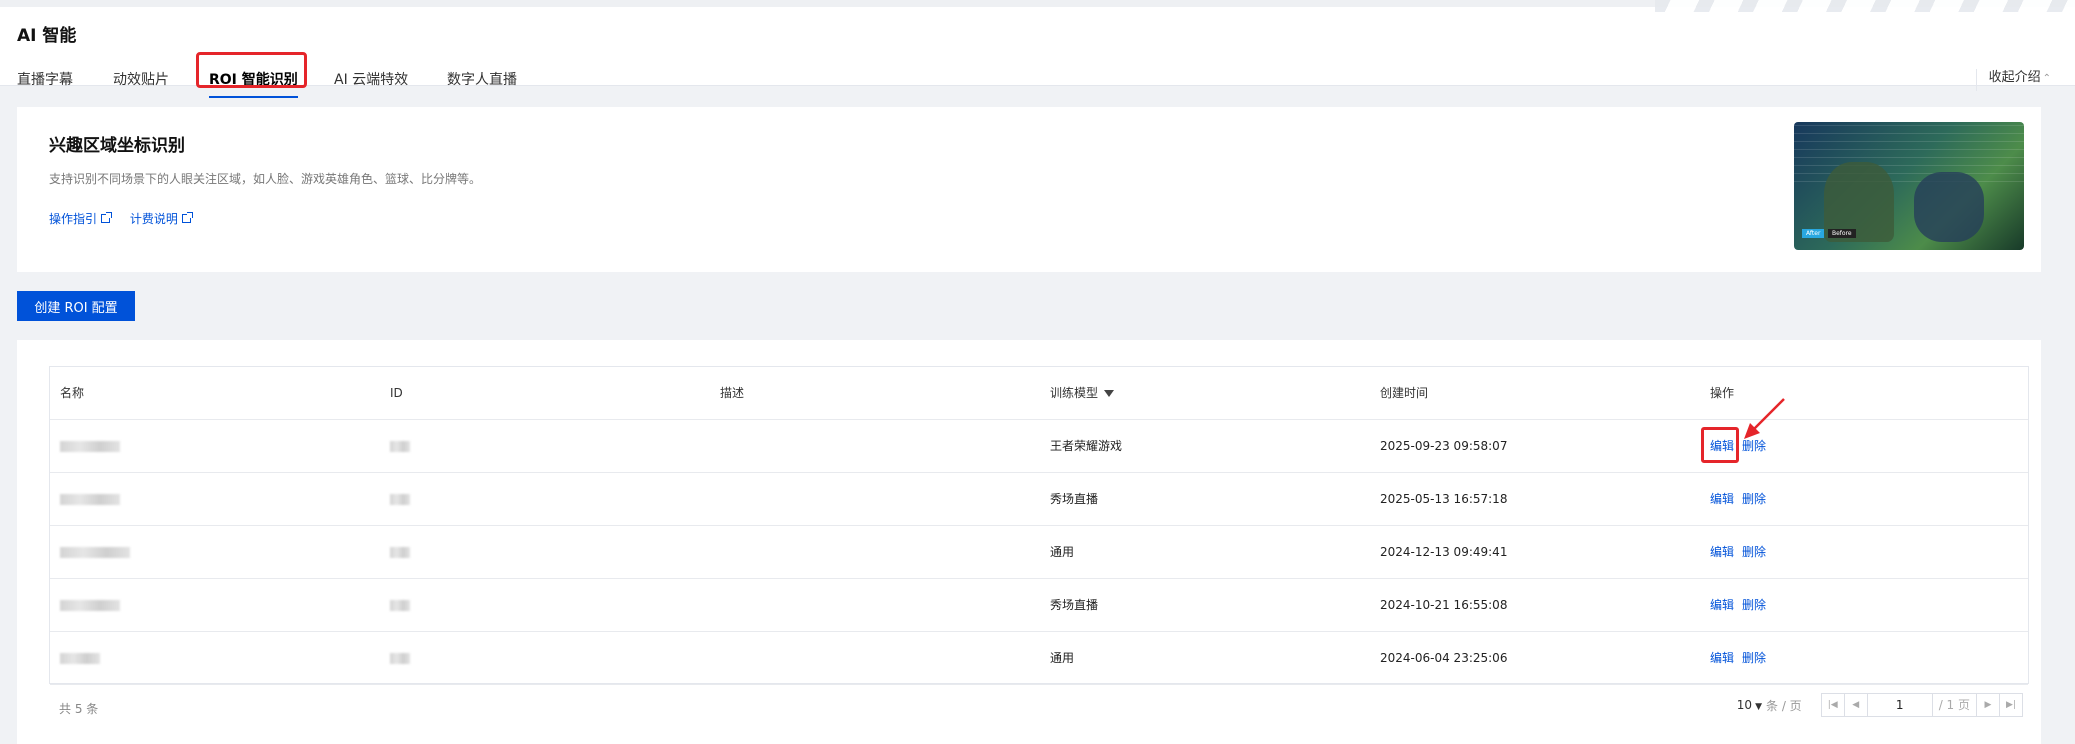 The height and width of the screenshot is (744, 2075). I want to click on thumbnail-person-right, so click(1949, 207).